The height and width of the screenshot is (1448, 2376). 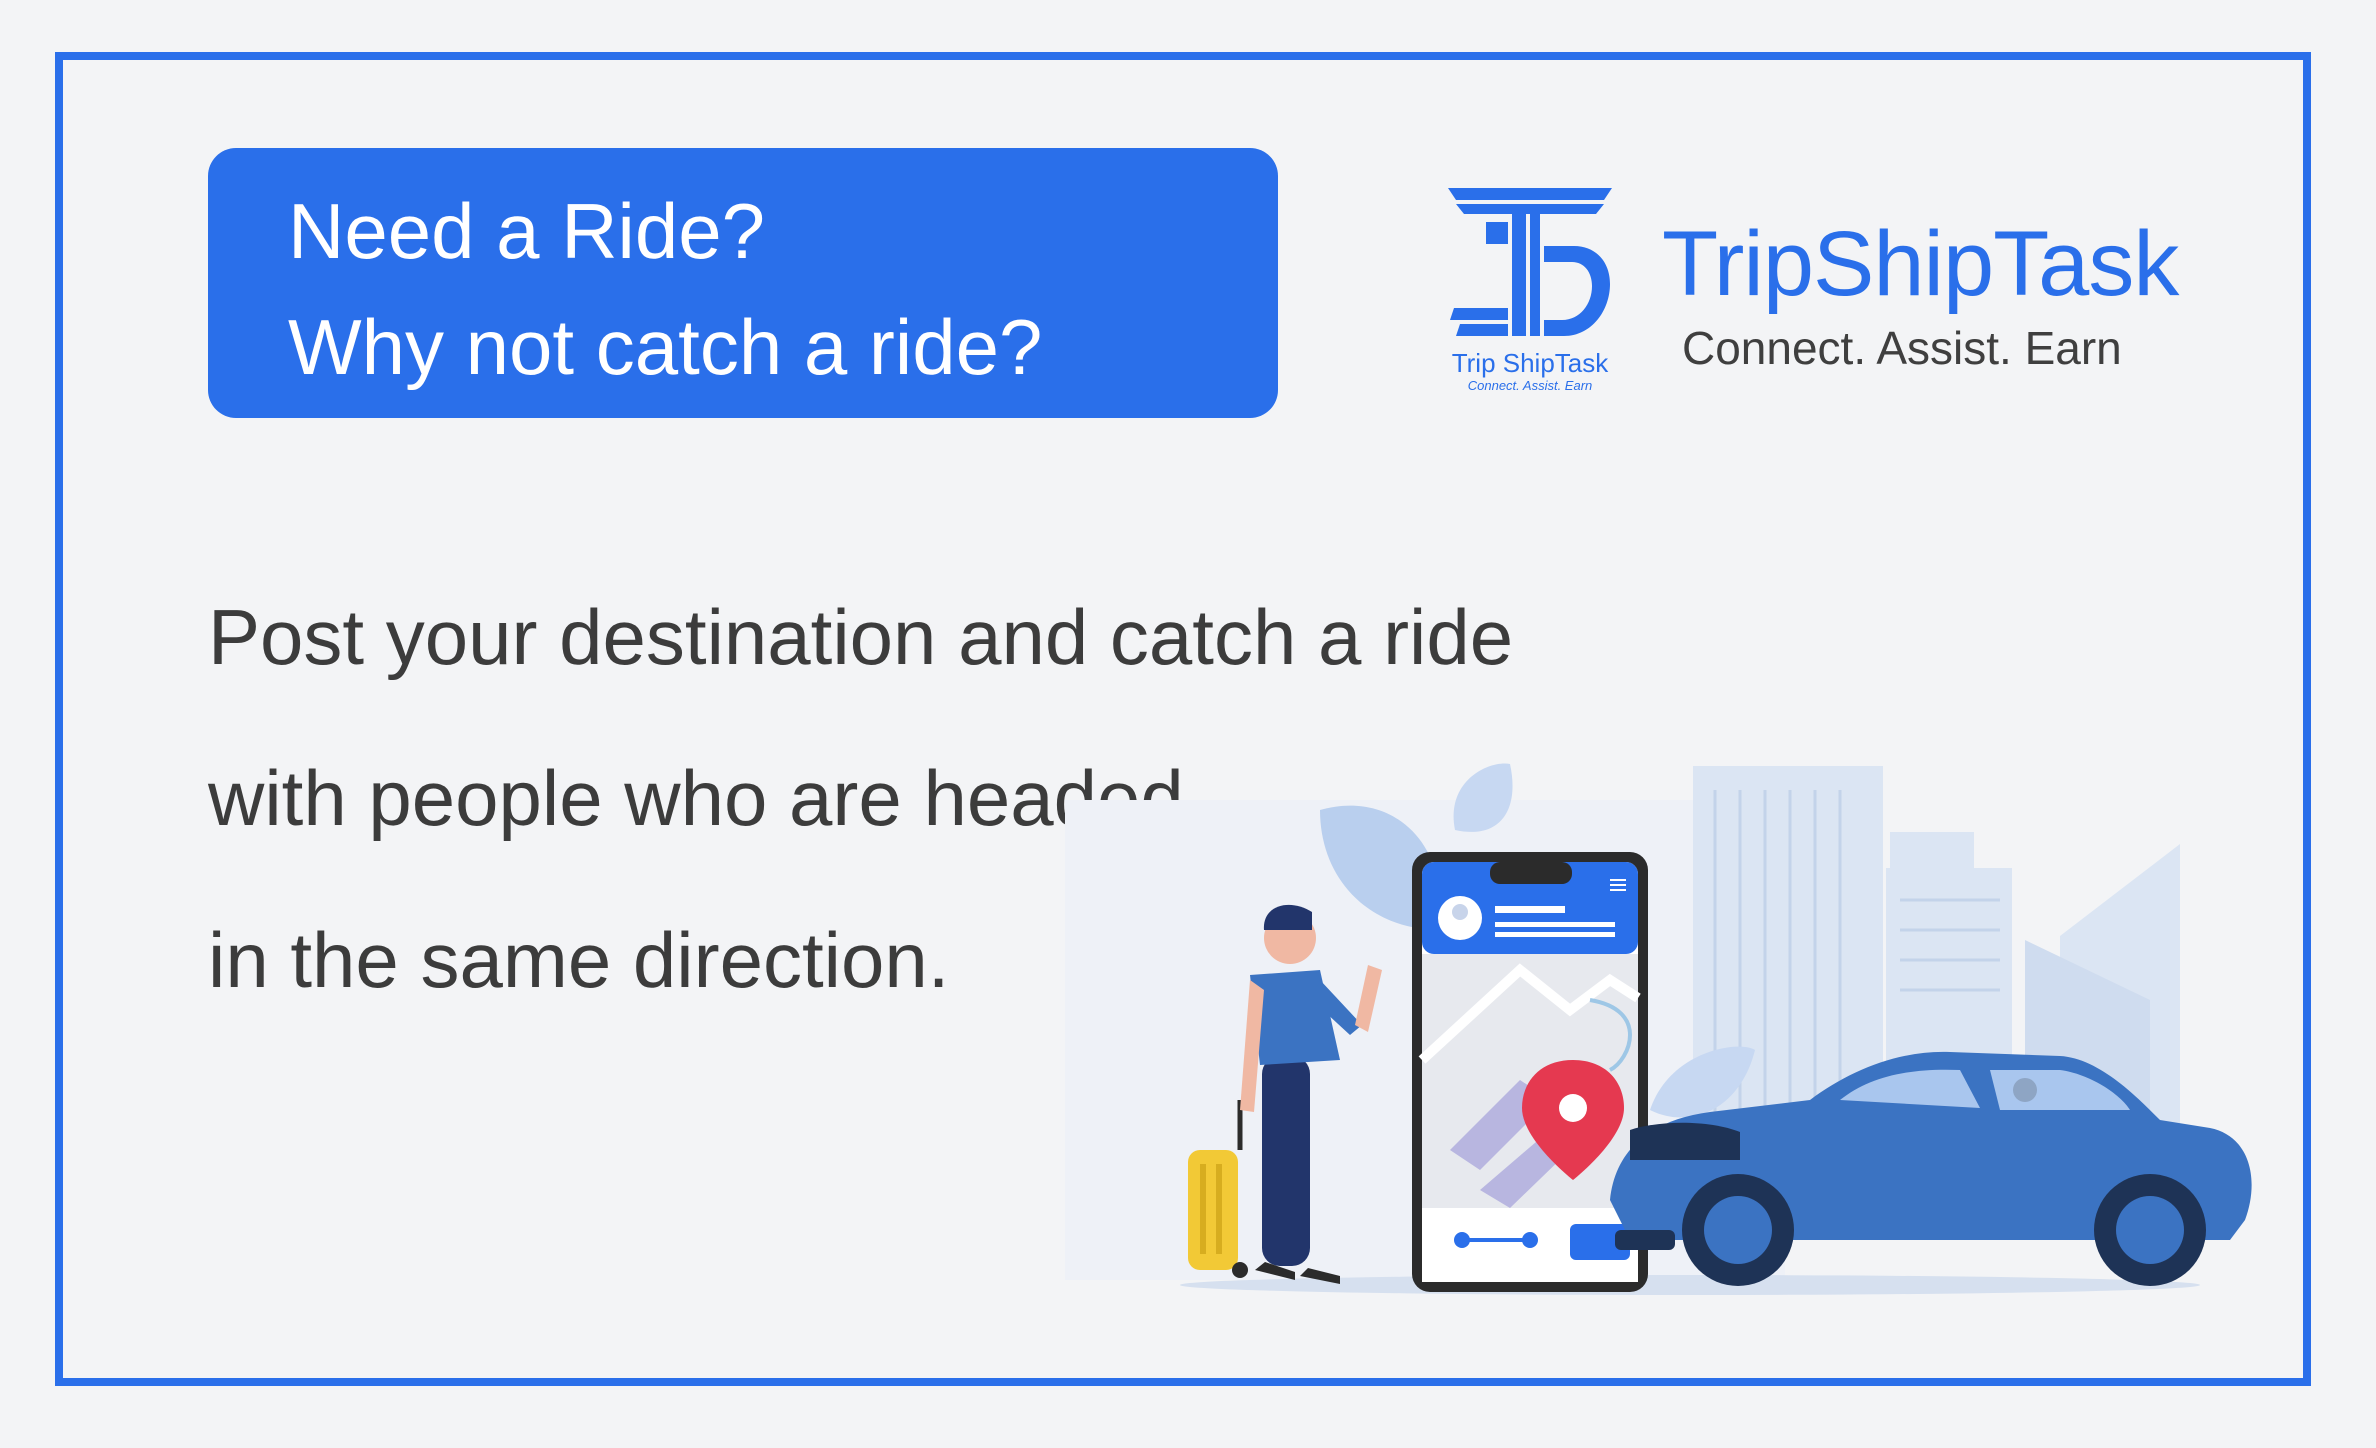 I want to click on headline-line-1: Need a Ride?, so click(x=526, y=231).